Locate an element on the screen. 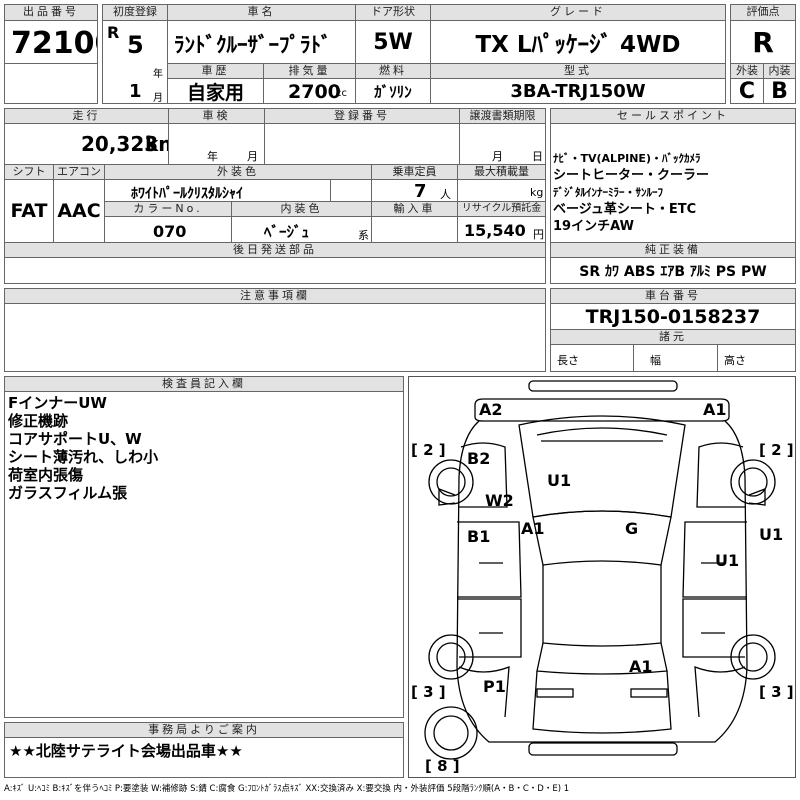 Image resolution: width=800 pixels, height=800 pixels. office-box: ★★北陸サテライト会場出品車★★ is located at coordinates (204, 757).